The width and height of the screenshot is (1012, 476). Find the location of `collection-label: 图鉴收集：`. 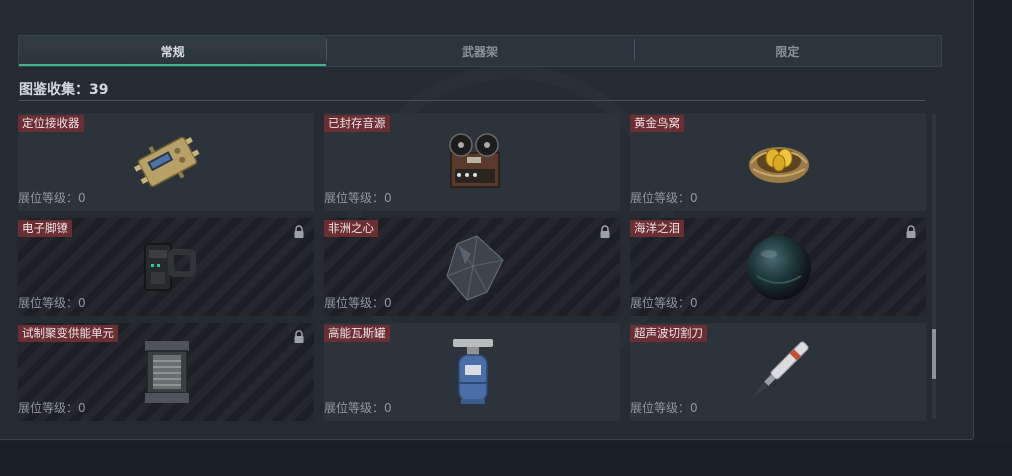

collection-label: 图鉴收集： is located at coordinates (54, 90).